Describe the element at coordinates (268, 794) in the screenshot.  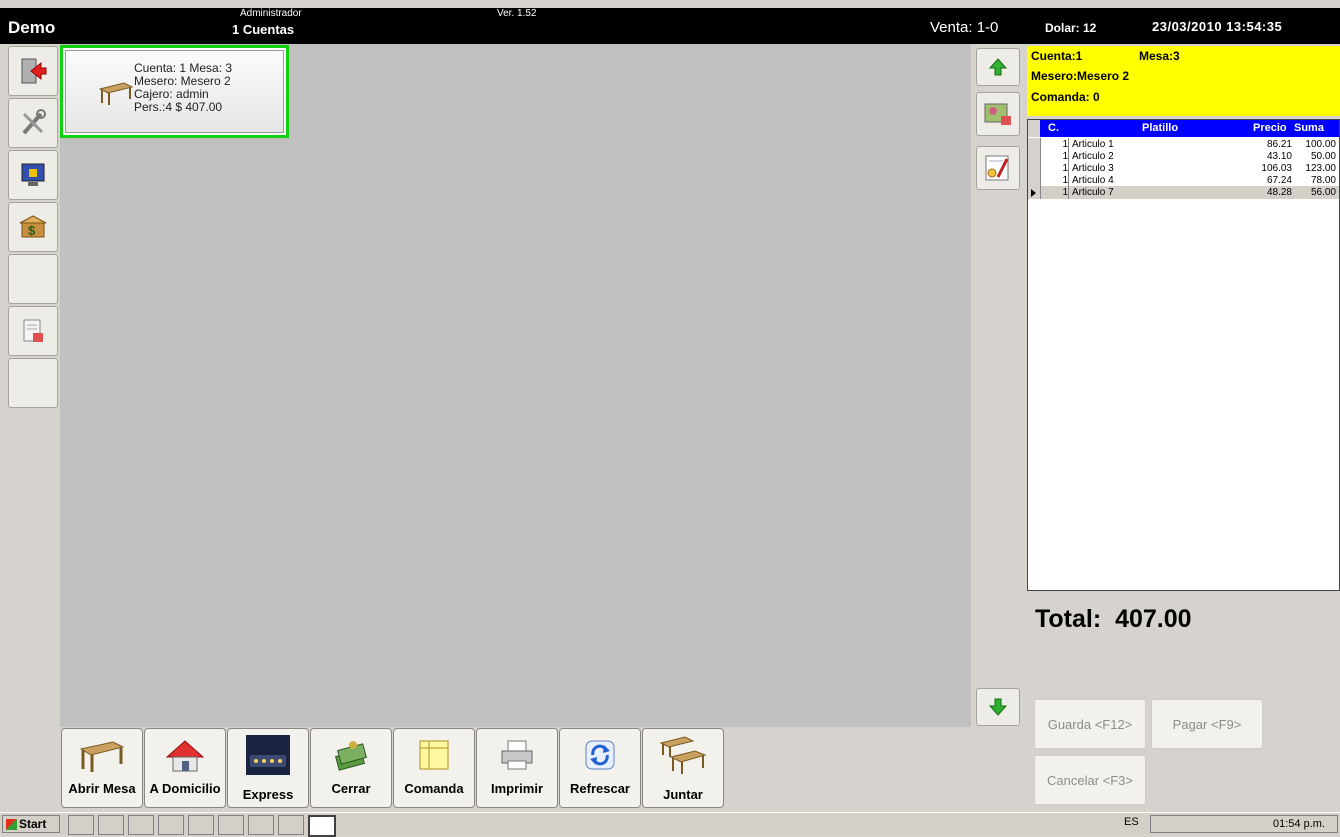
I see `express-label: Express` at that location.